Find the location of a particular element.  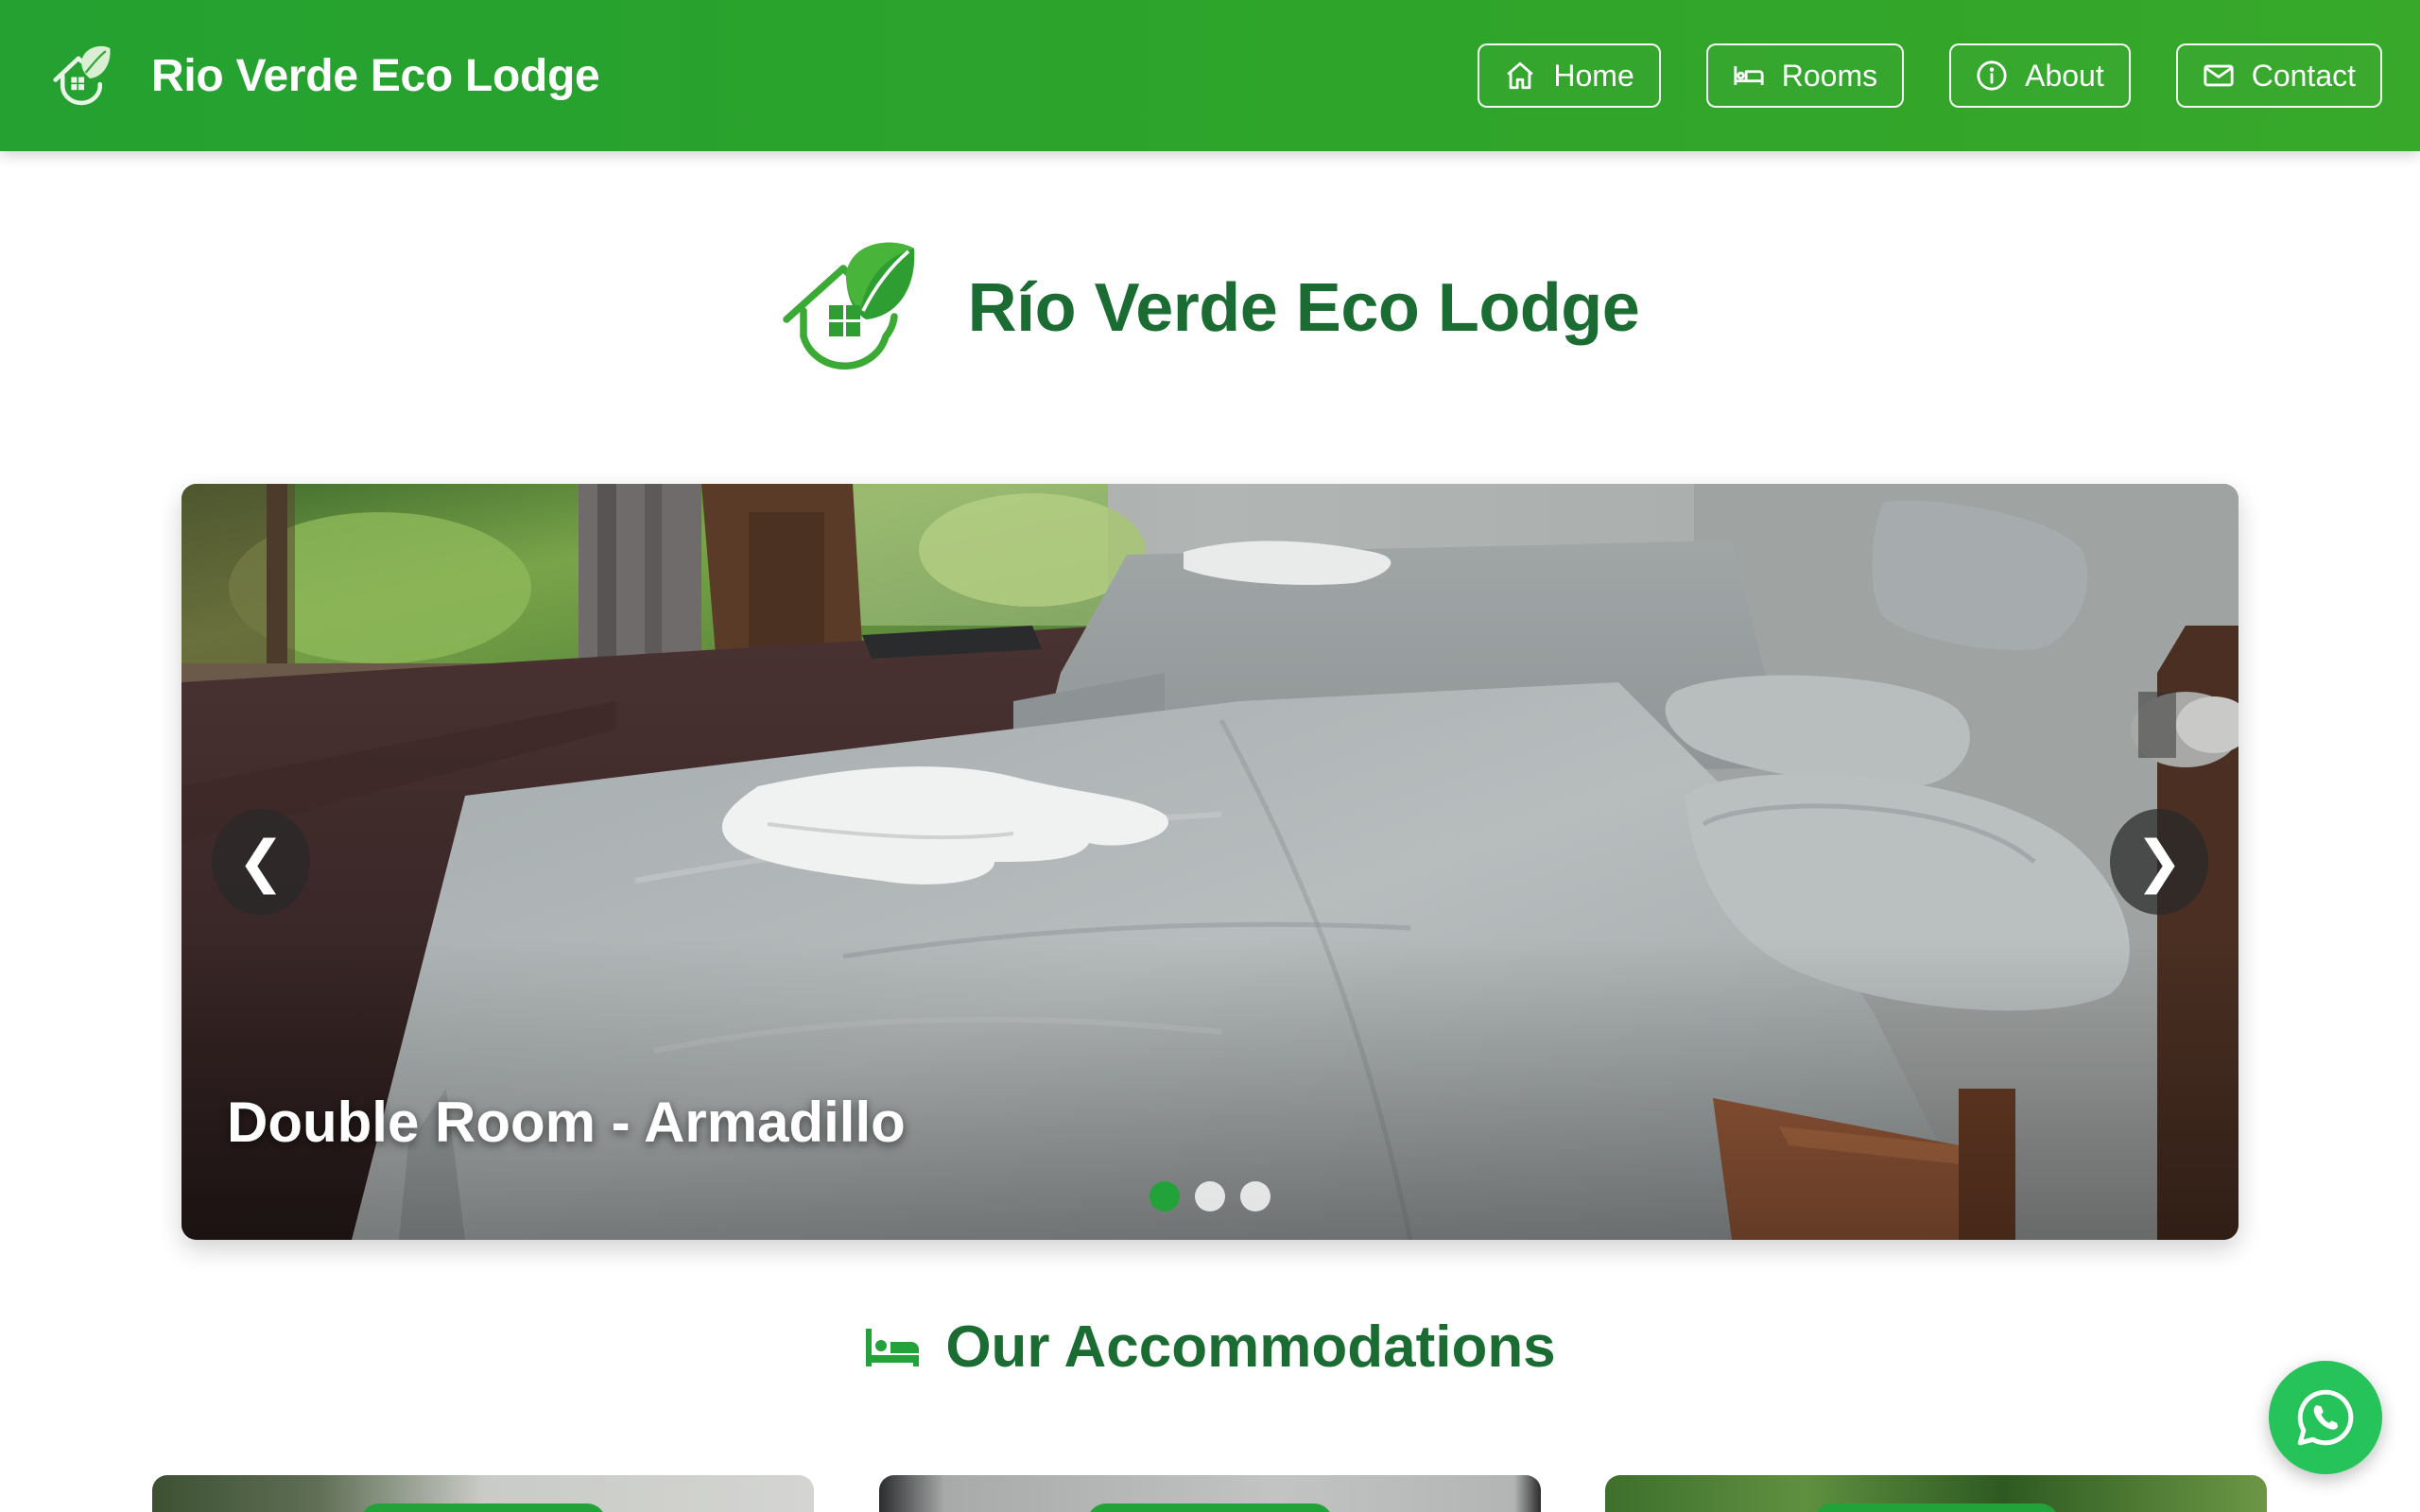

accommodations-heading: Our Accommodations is located at coordinates (1210, 1347).